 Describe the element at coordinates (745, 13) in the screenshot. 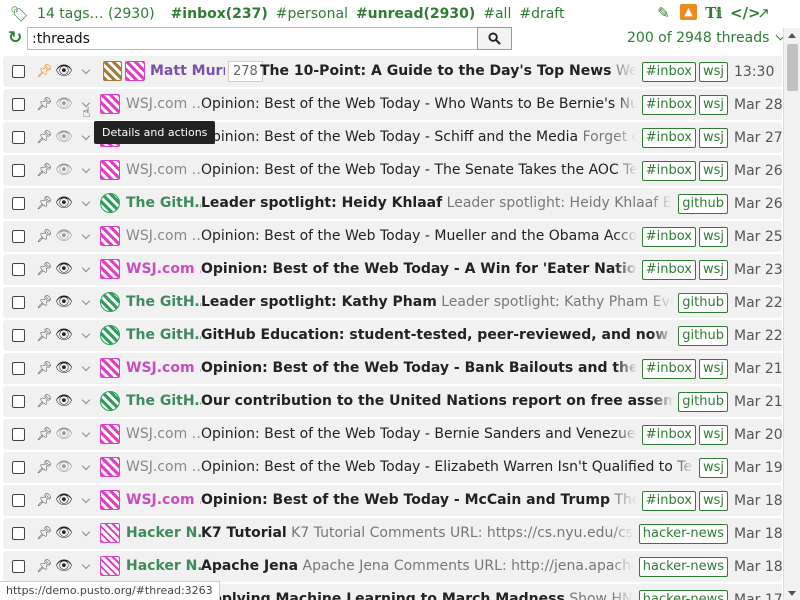

I see `code-icon: </>` at that location.